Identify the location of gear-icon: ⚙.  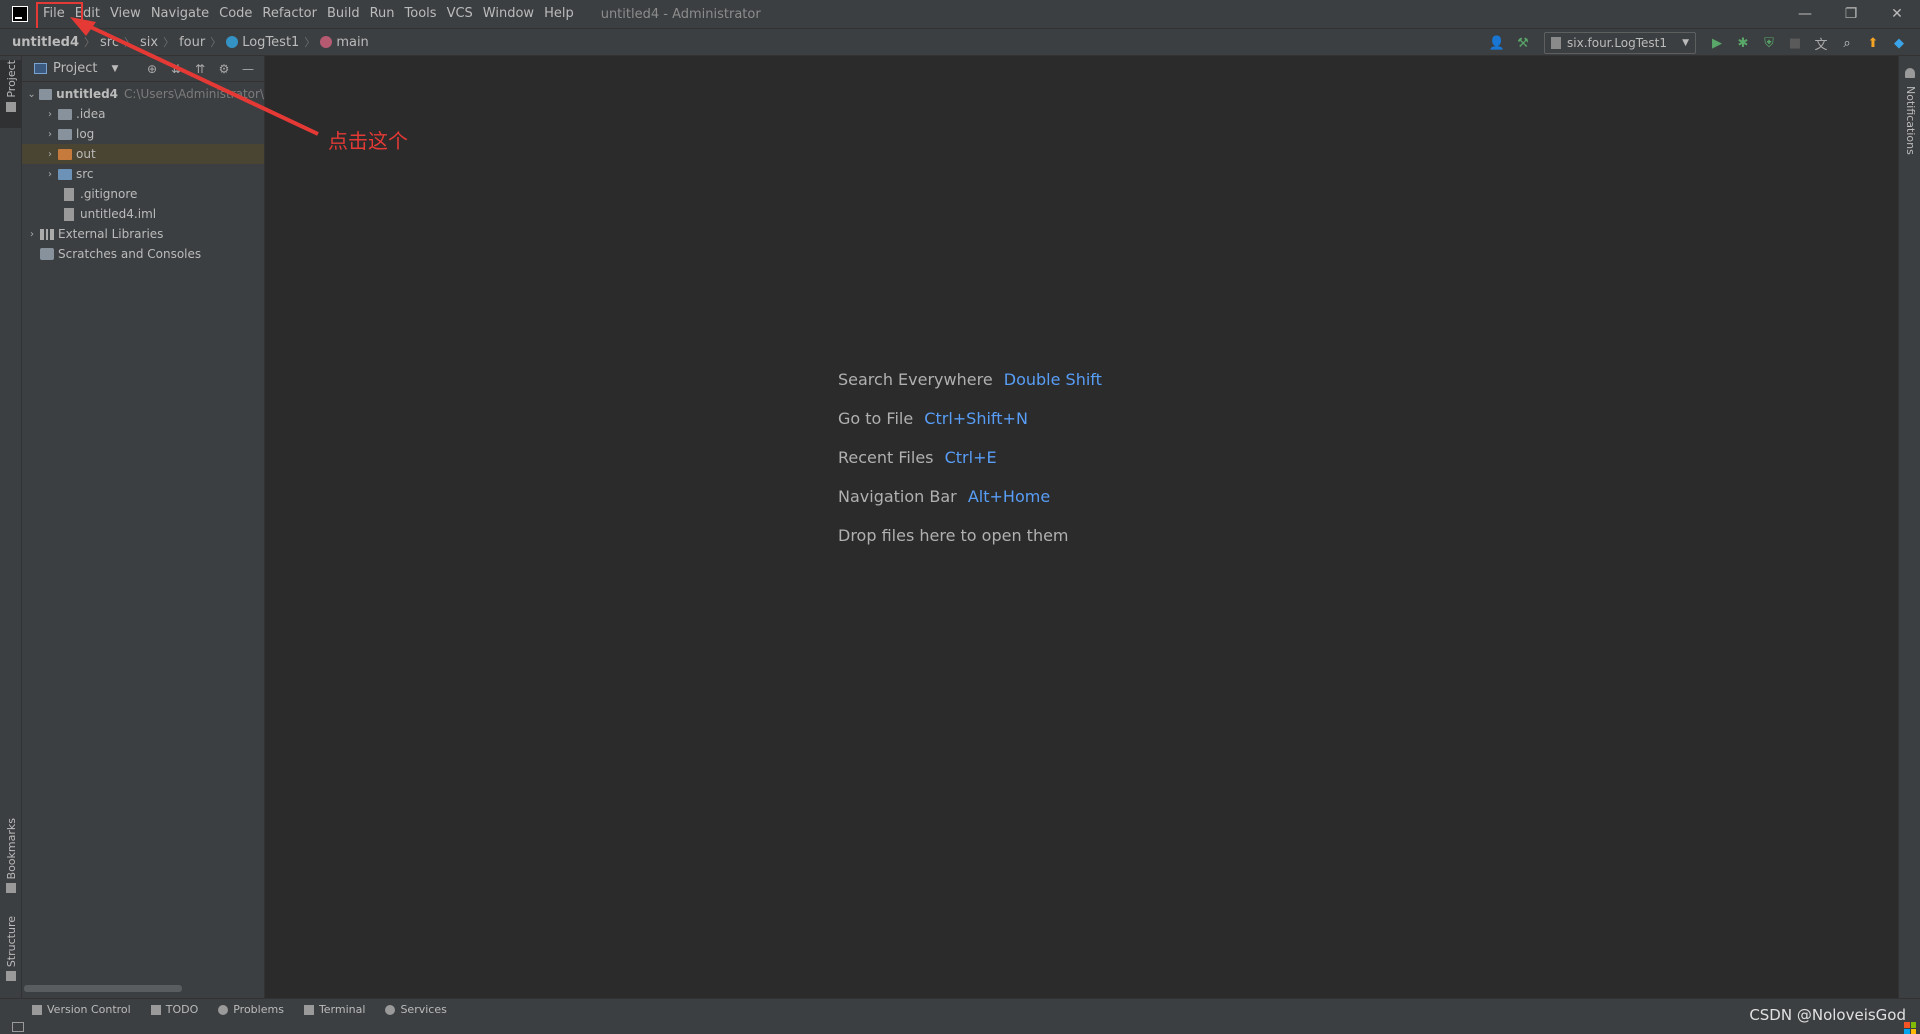
(224, 69).